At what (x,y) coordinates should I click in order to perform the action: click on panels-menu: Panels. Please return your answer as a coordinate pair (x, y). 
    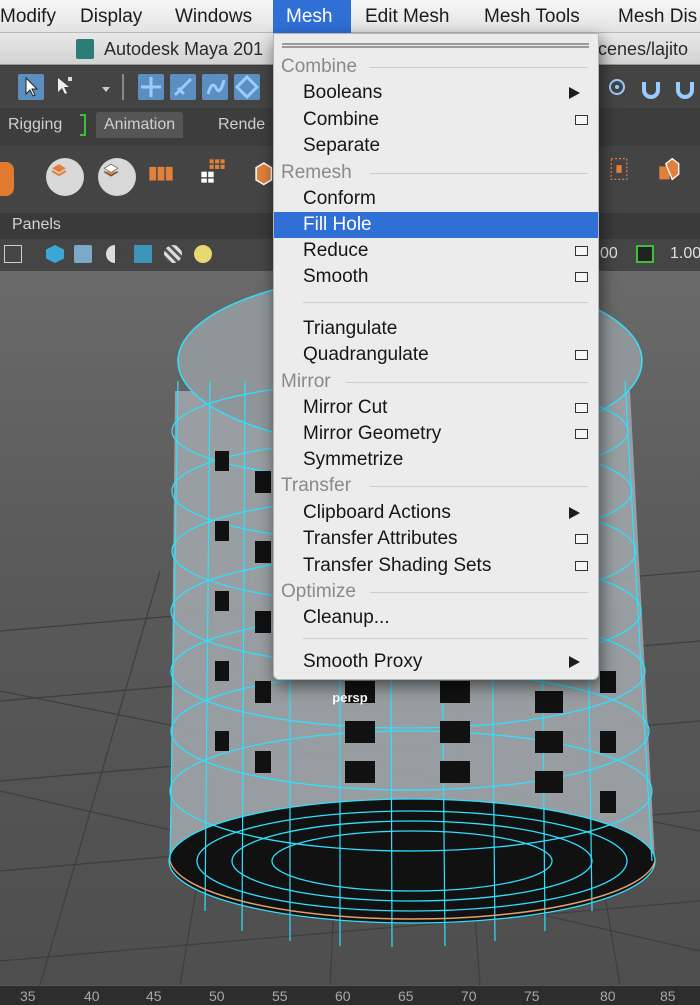
    Looking at the image, I should click on (36, 225).